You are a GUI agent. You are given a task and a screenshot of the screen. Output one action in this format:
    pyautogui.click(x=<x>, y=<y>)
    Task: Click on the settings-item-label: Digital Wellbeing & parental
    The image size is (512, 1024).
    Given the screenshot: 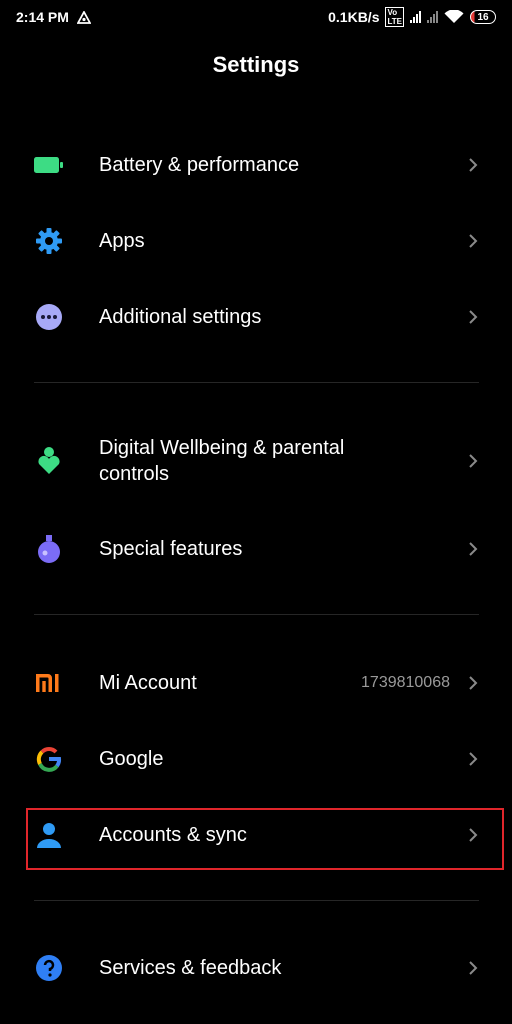 What is the action you would take?
    pyautogui.click(x=222, y=448)
    